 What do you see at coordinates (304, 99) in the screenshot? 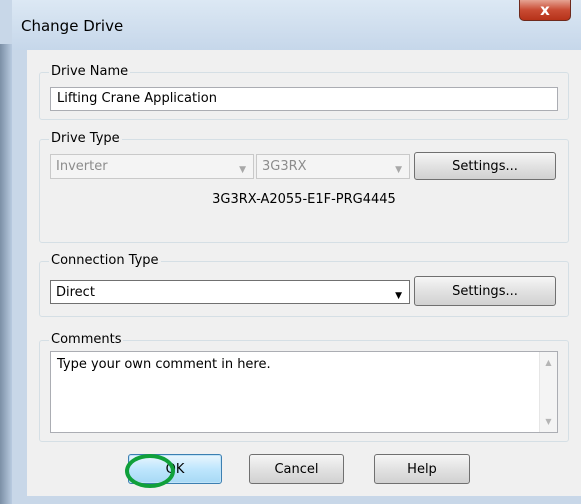
I see `drive-name-input: Lifting Crane Application` at bounding box center [304, 99].